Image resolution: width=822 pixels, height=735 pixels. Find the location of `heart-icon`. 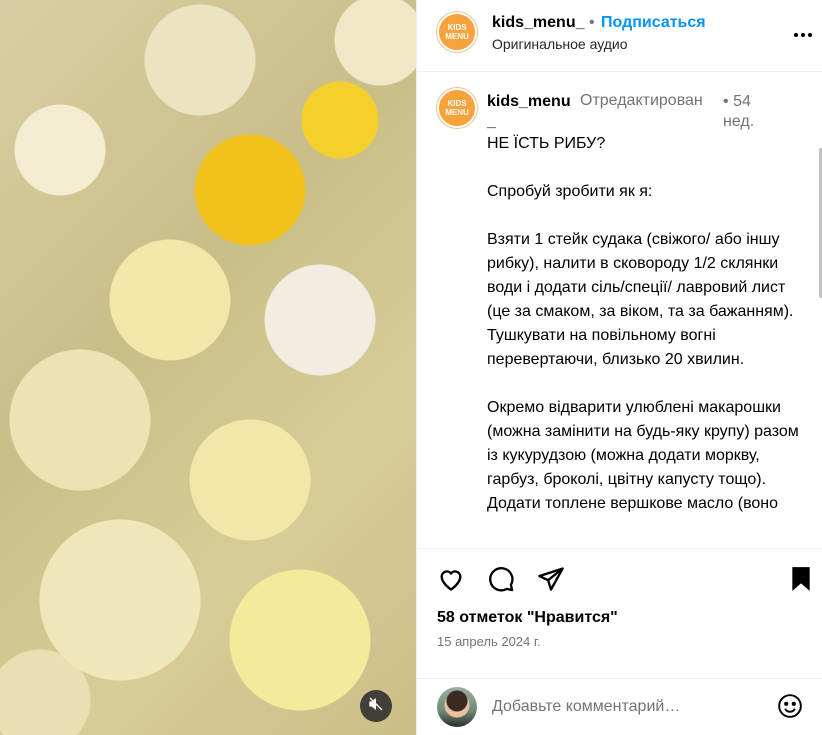

heart-icon is located at coordinates (451, 581).